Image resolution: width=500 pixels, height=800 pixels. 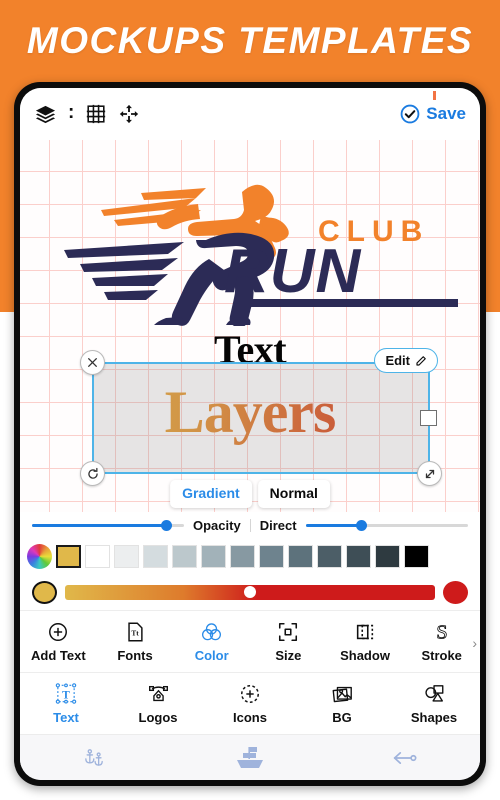 I want to click on gradient-bar-row, so click(x=250, y=592).